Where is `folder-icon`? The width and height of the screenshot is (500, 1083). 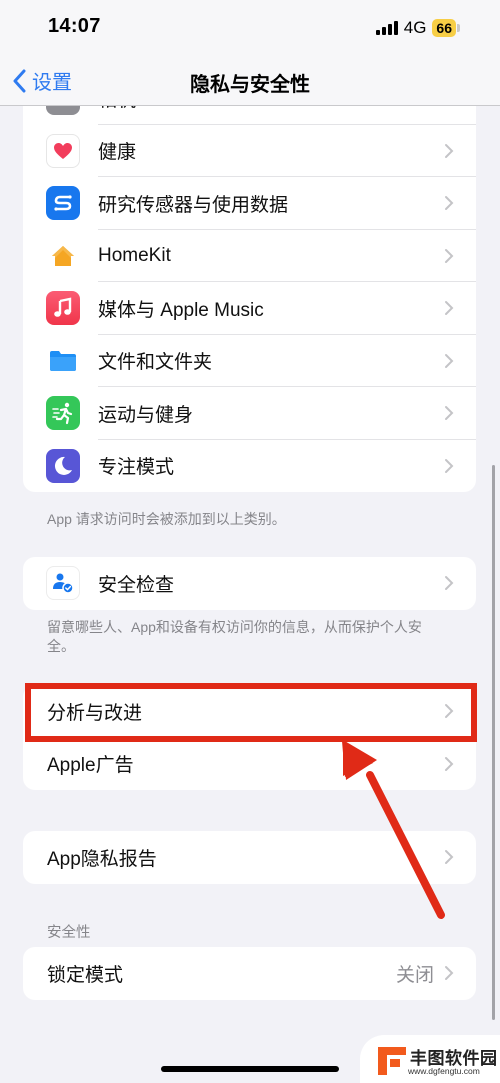 folder-icon is located at coordinates (63, 360).